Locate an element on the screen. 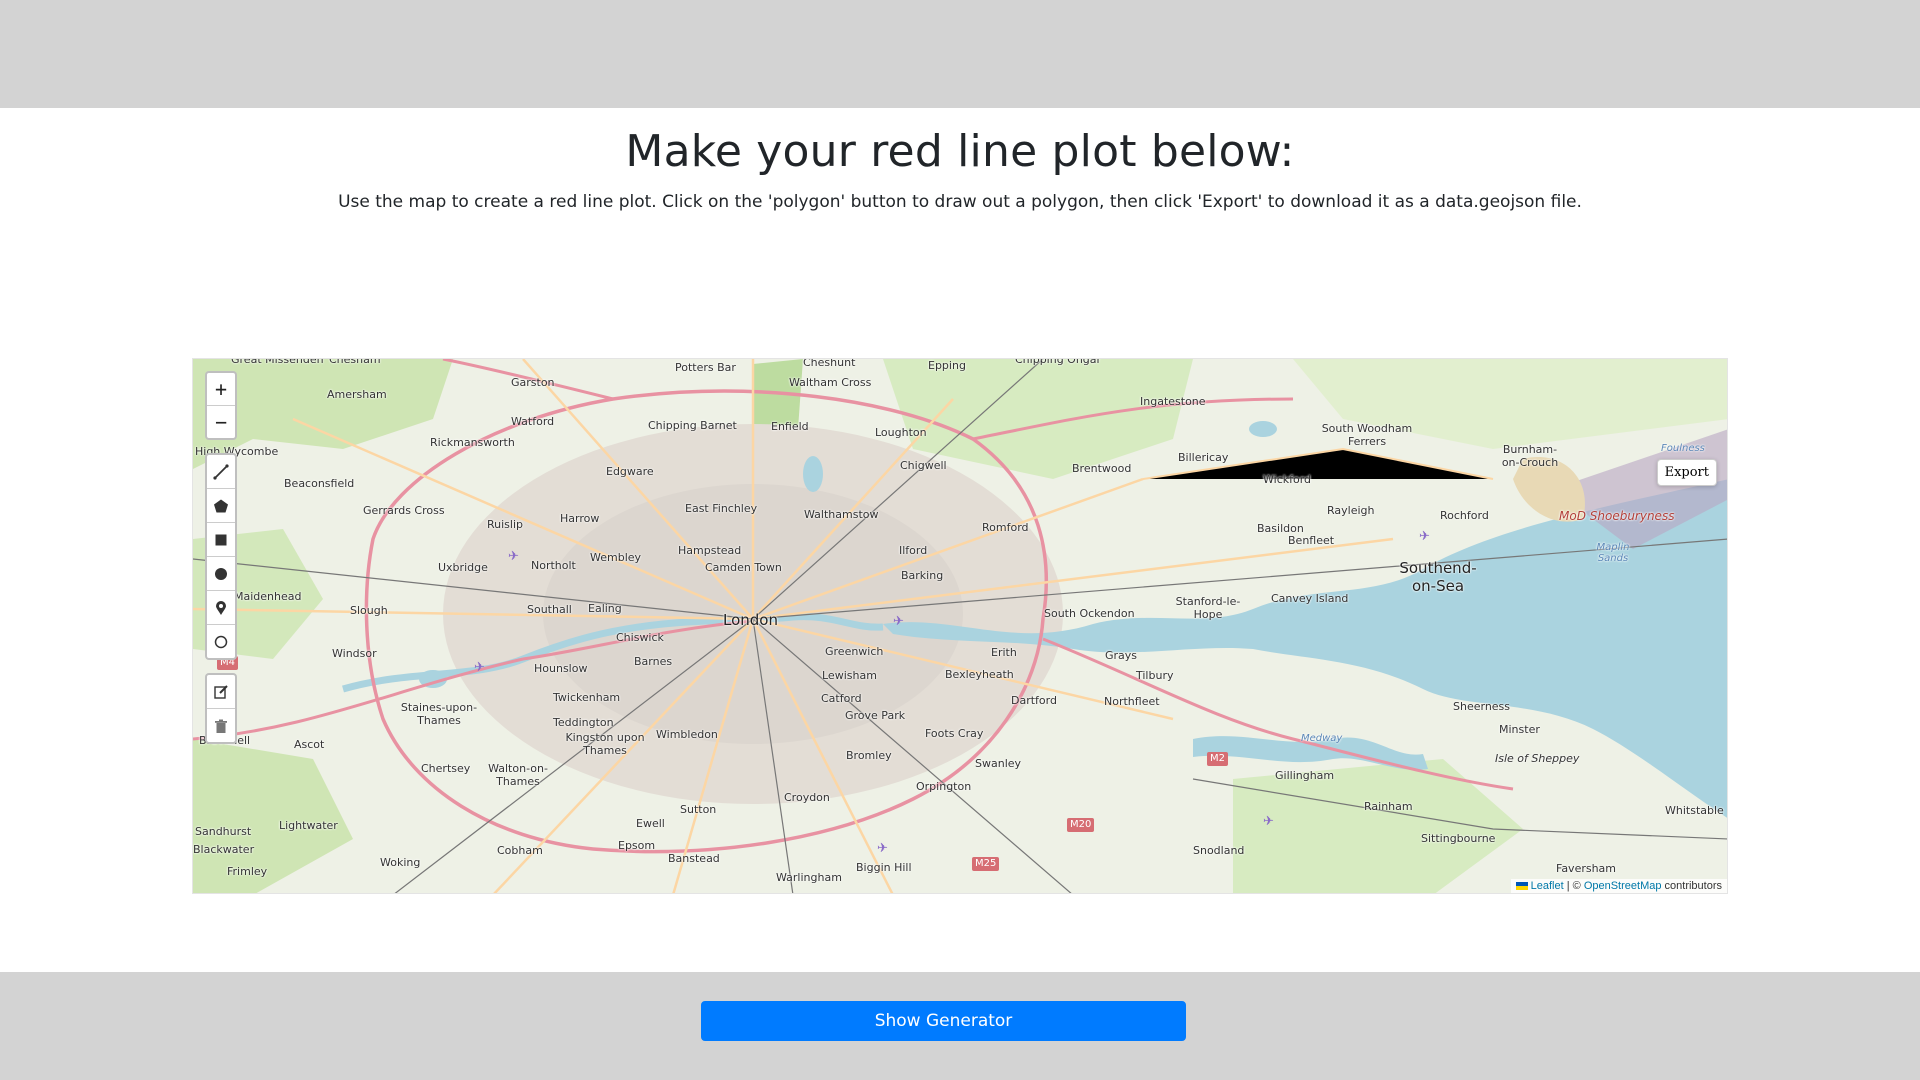 Image resolution: width=1920 pixels, height=1080 pixels. place-label: East Finchley is located at coordinates (721, 508).